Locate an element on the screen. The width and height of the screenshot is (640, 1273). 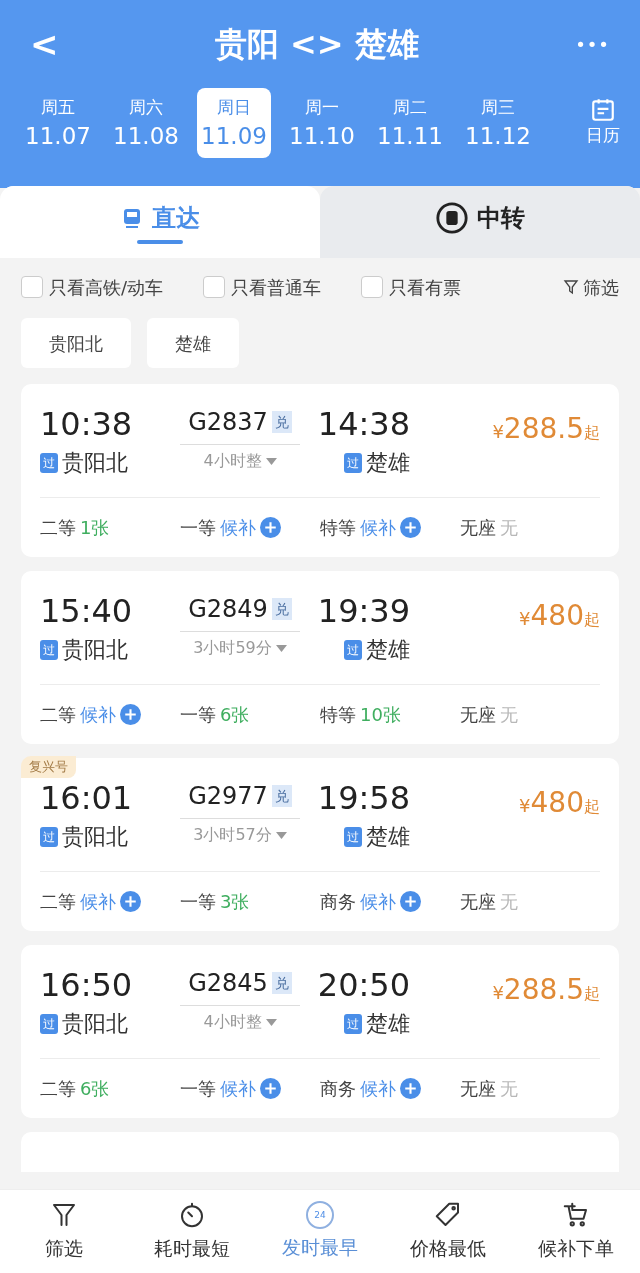
train-number: G2977 is located at coordinates (228, 796).